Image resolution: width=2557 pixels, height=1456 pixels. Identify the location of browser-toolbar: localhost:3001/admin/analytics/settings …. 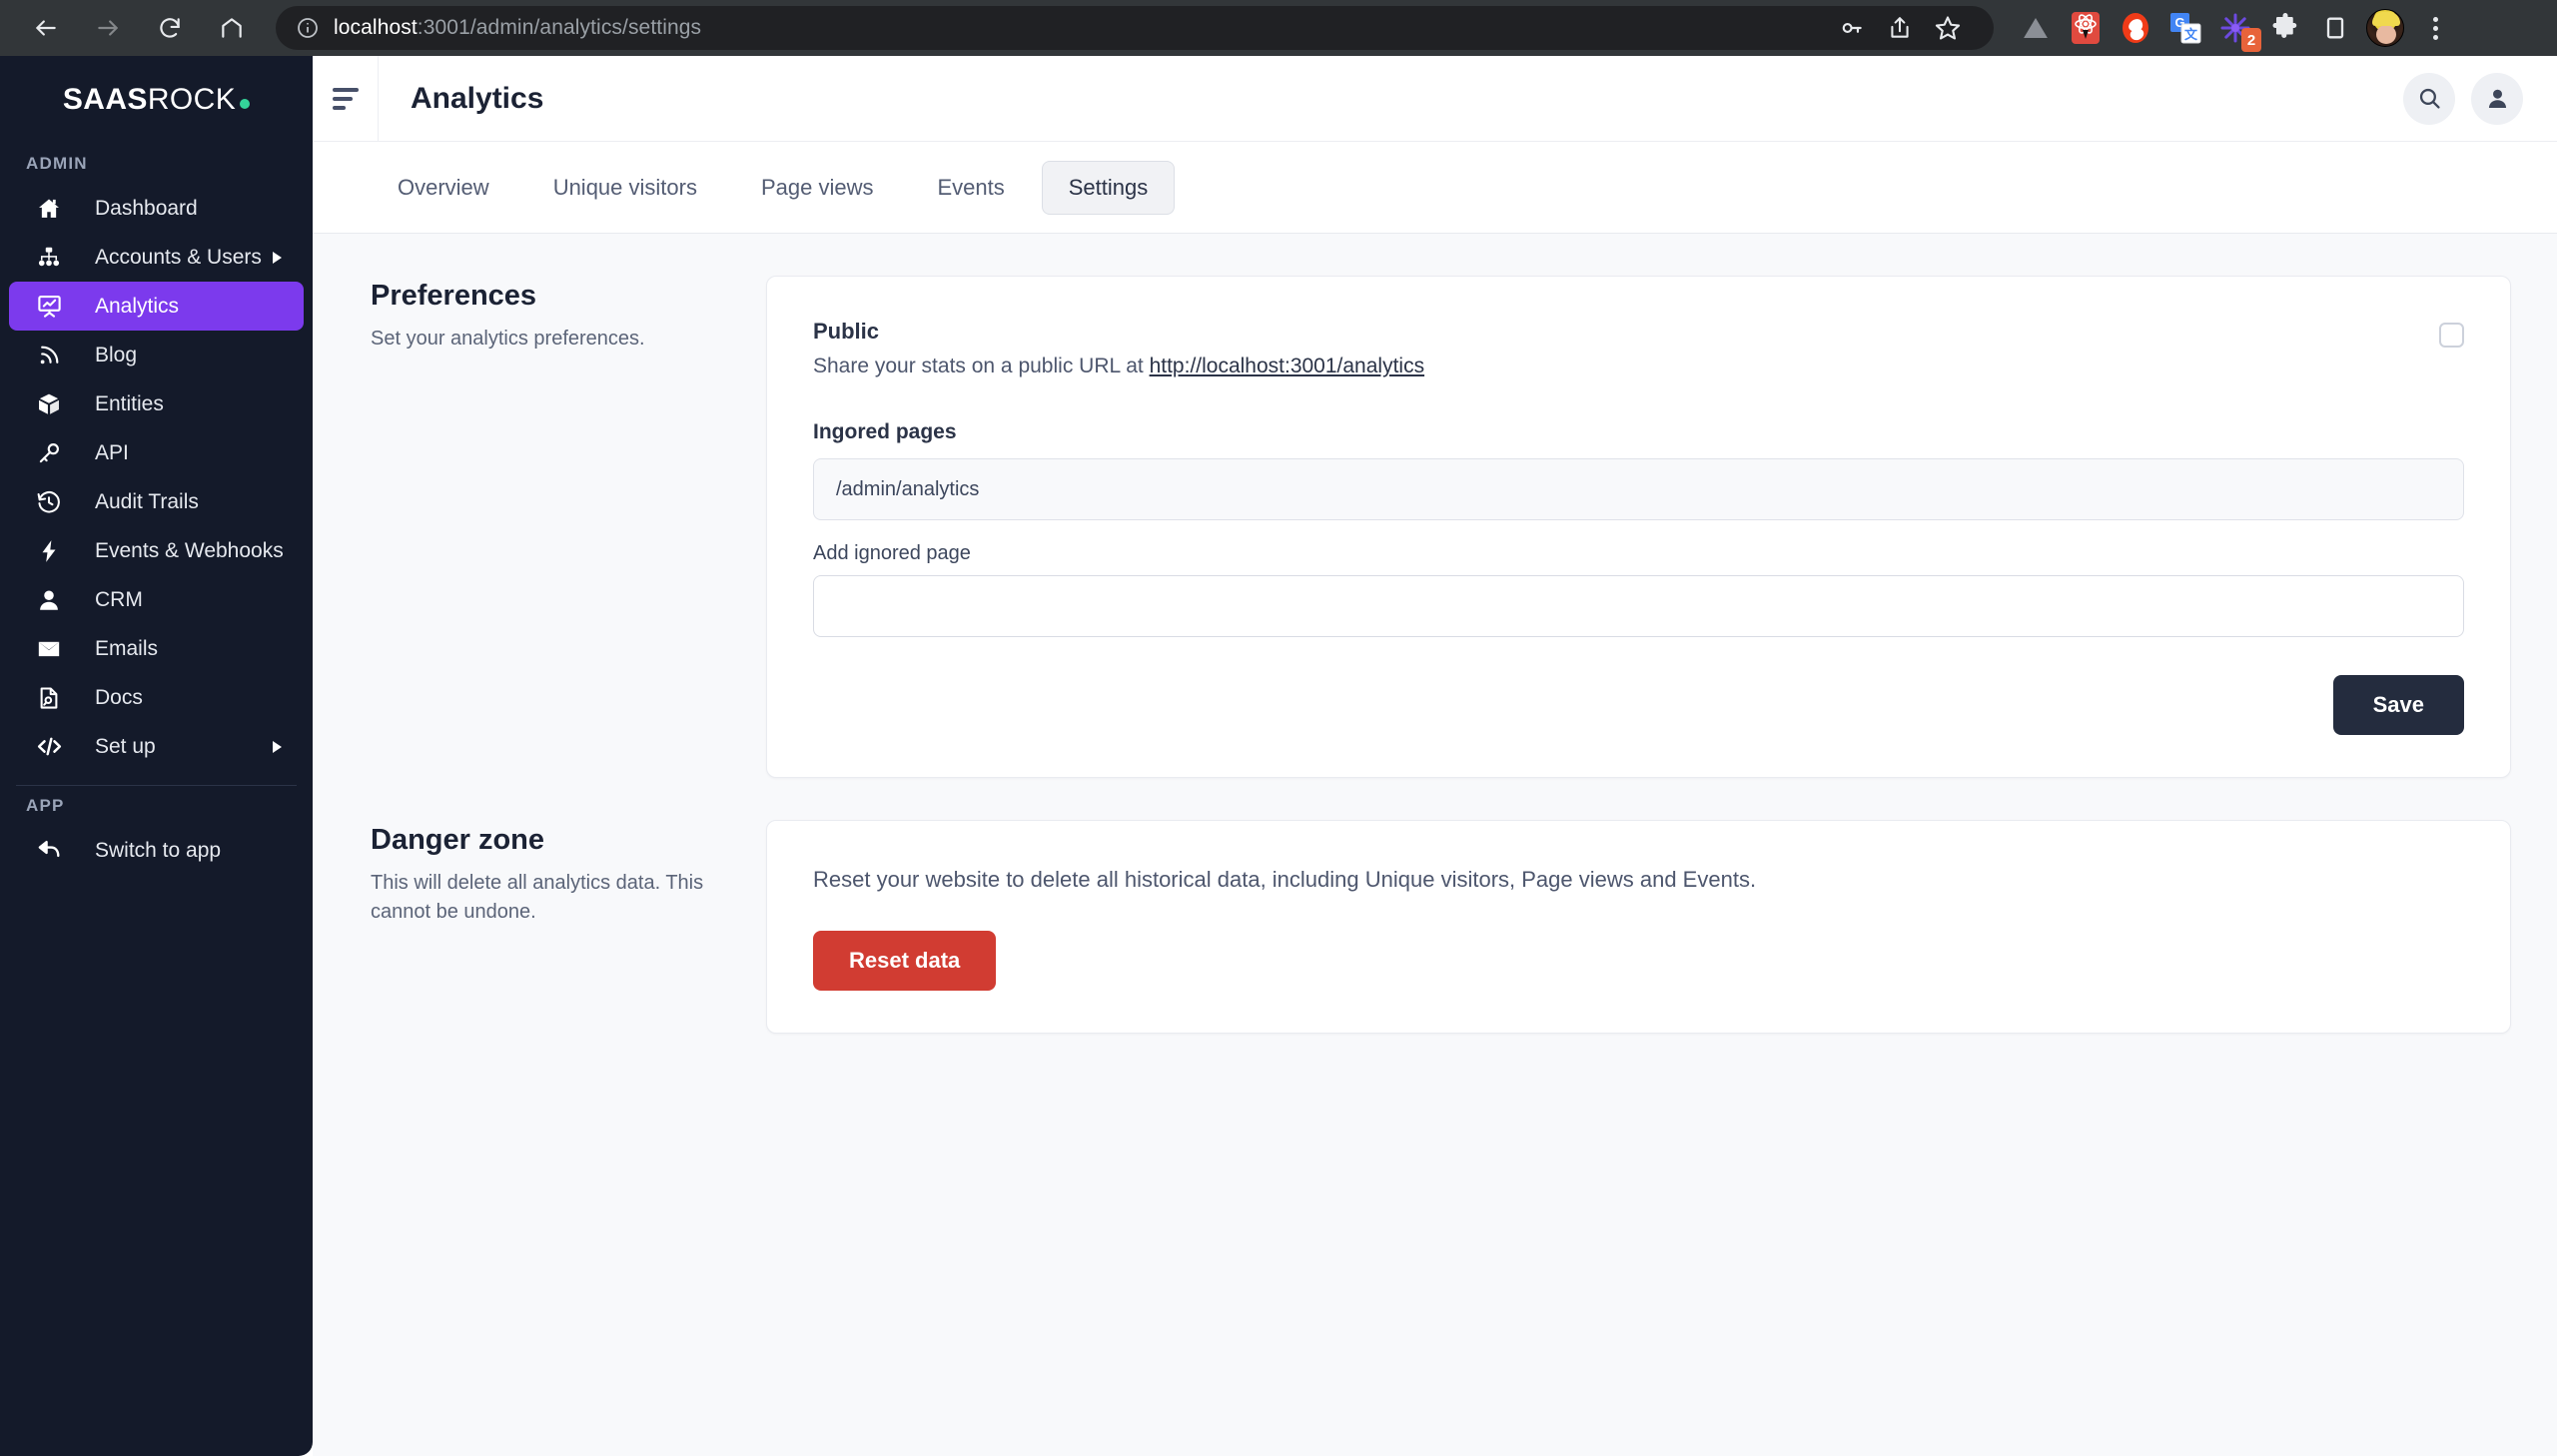
(1278, 28).